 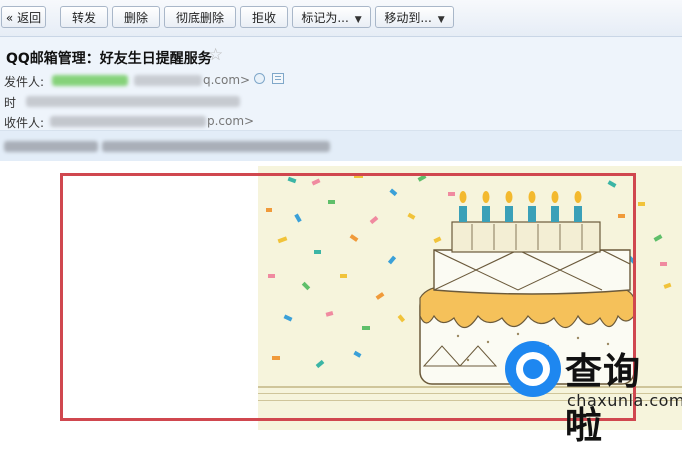 I want to click on delete-permanent-button: 彻底删除, so click(x=200, y=17).